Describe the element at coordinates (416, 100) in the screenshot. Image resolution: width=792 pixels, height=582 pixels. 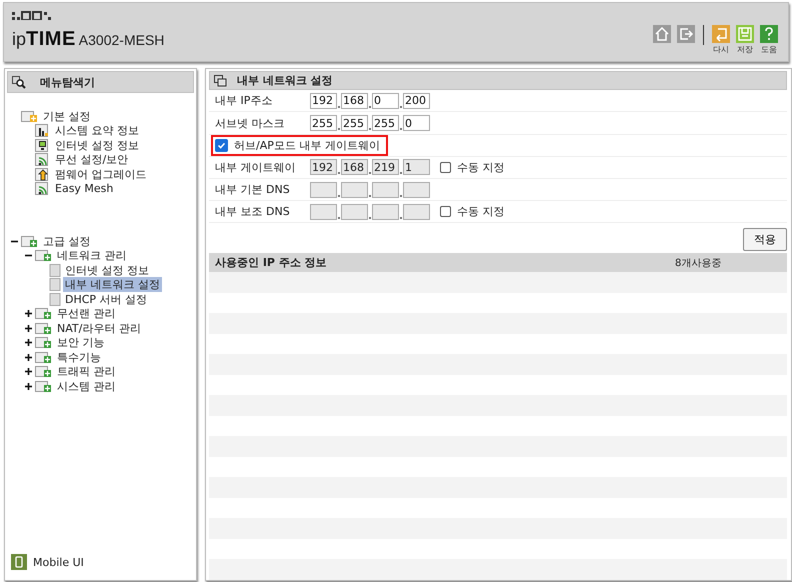
I see `ip-octet-field: 200` at that location.